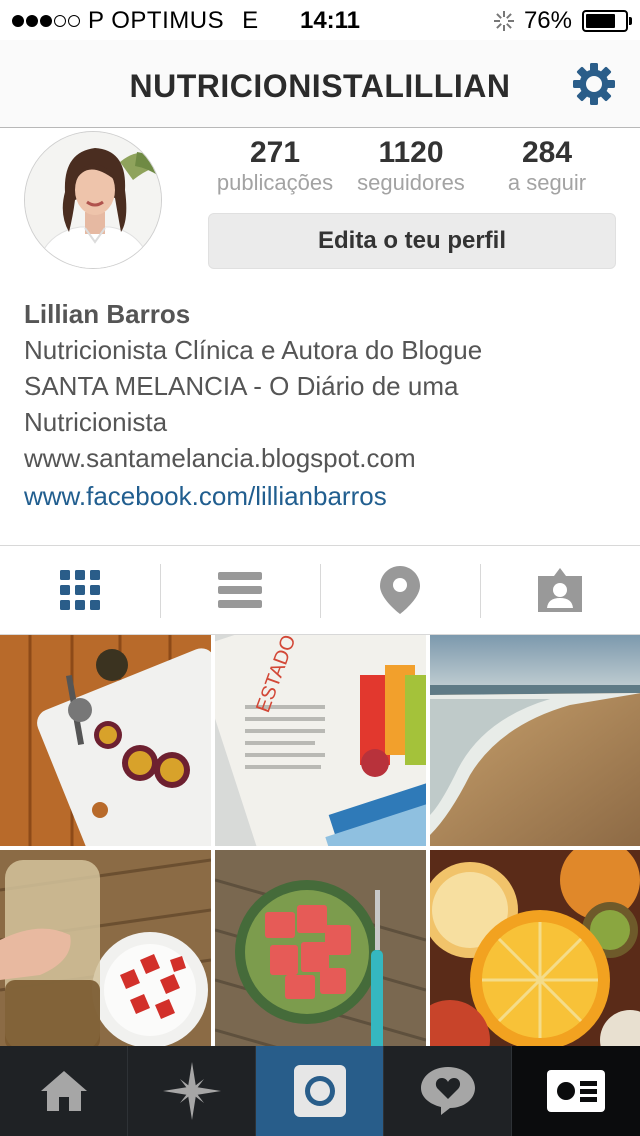 The width and height of the screenshot is (640, 1136). I want to click on followers-count: 1120, so click(411, 152).